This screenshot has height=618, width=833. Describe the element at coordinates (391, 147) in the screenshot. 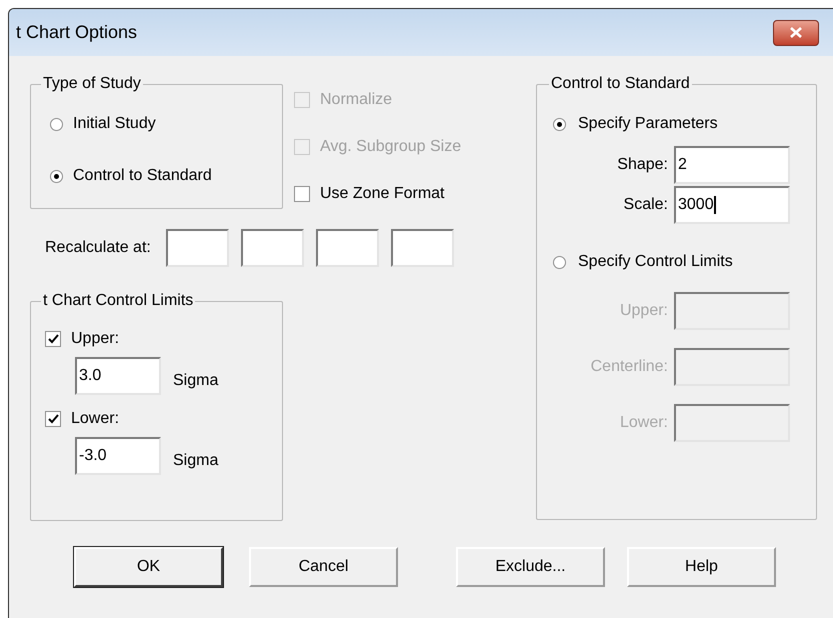

I see `checkbox-label: Avg. Subgroup Size` at that location.